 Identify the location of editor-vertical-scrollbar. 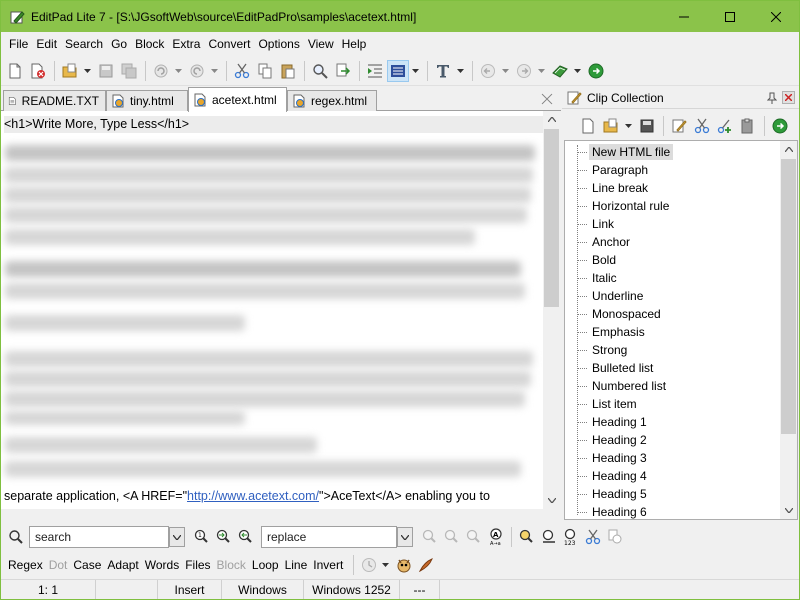
(551, 310).